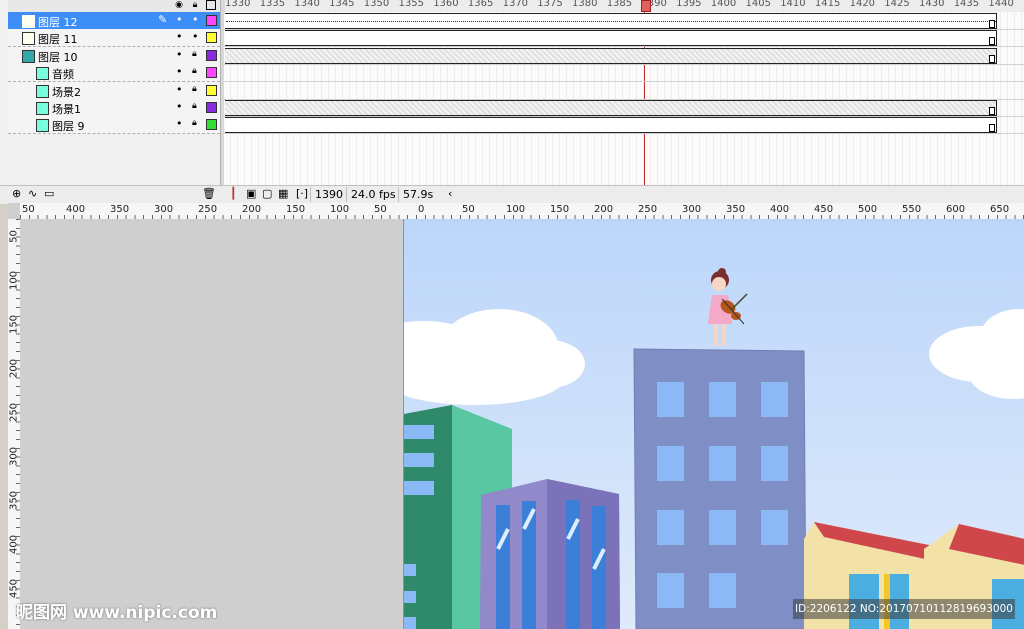 This screenshot has height=629, width=1024. I want to click on playhead-handle, so click(646, 6).